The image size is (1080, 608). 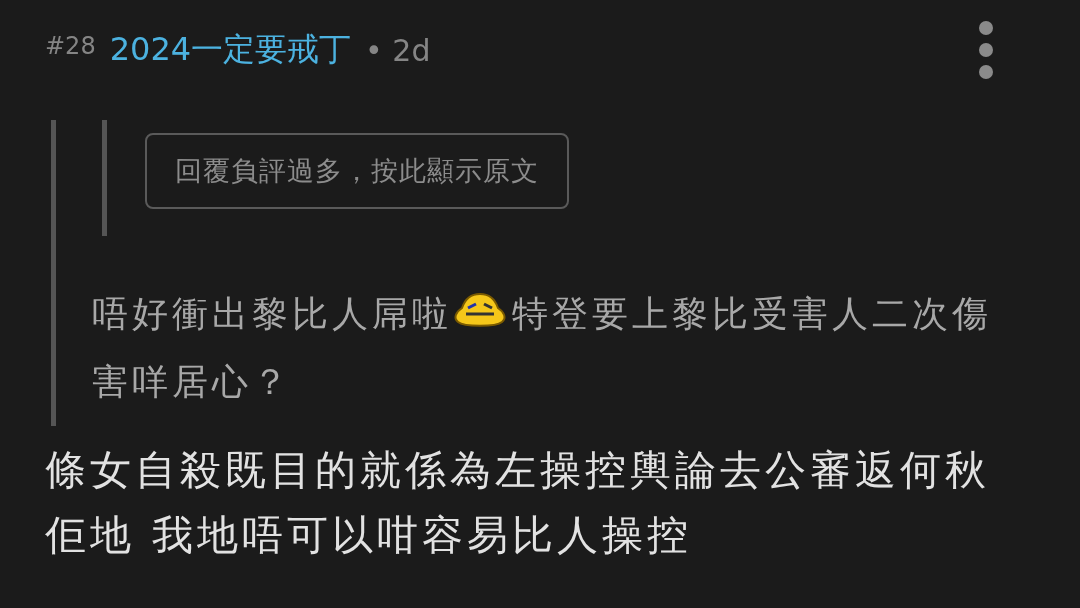 I want to click on show-original-button: 回覆負評過多，按此顯示原文, so click(x=357, y=171).